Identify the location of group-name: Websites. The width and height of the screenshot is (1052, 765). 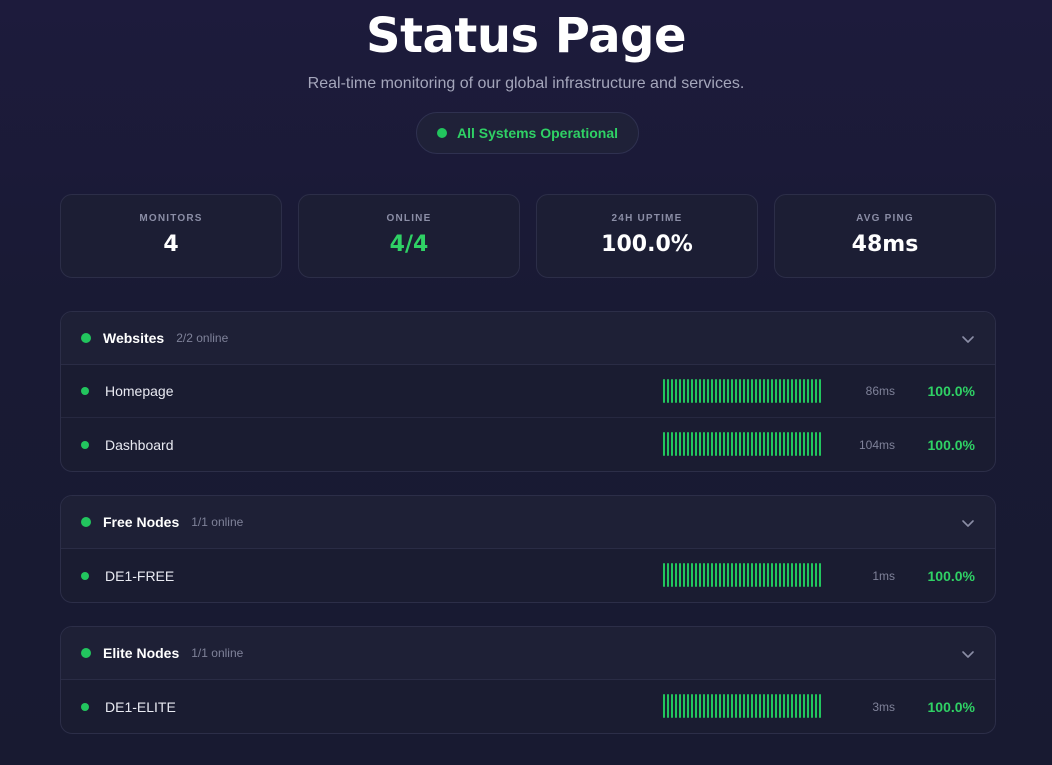
(134, 338).